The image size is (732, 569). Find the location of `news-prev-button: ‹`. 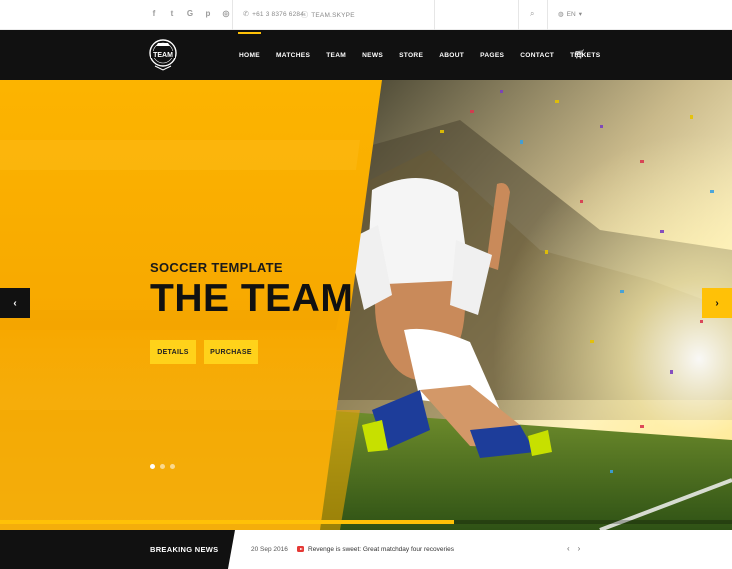

news-prev-button: ‹ is located at coordinates (568, 548).